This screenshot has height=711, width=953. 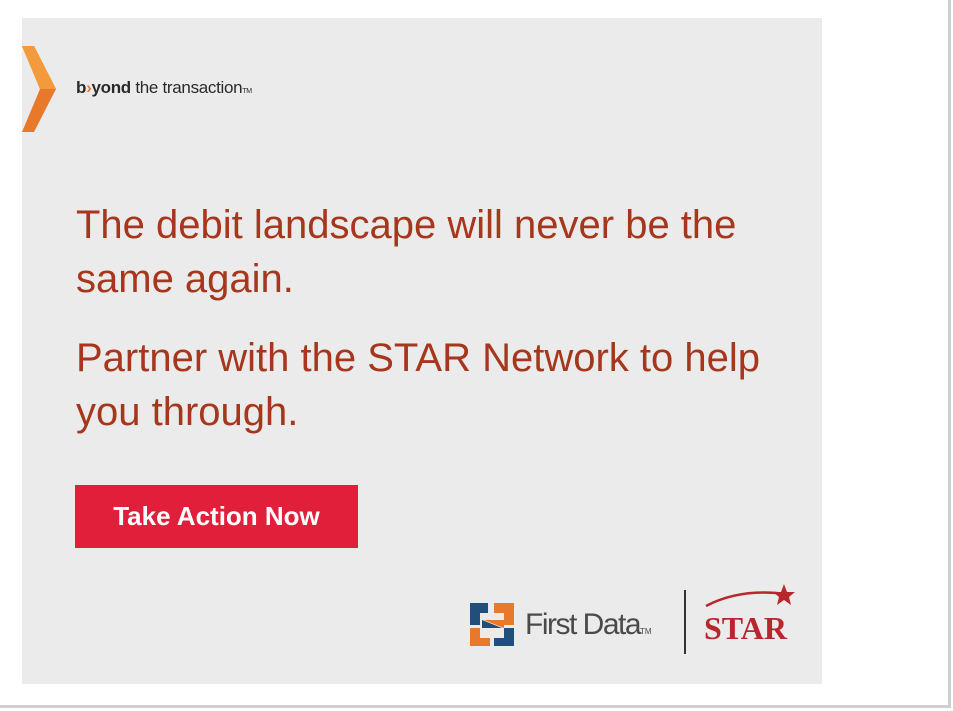 What do you see at coordinates (492, 624) in the screenshot?
I see `first-data-logo-icon` at bounding box center [492, 624].